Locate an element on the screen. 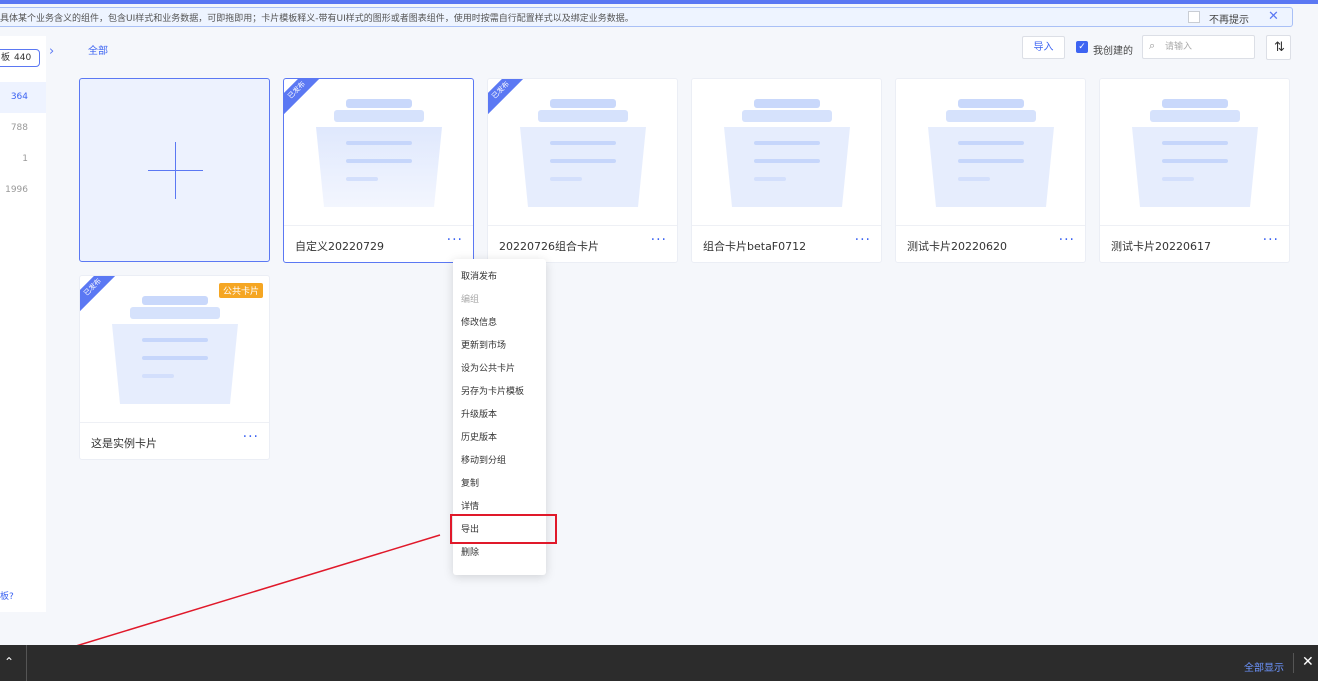 This screenshot has height=681, width=1318. card-6: 已发布 公共卡片 这是实例卡片 ··· is located at coordinates (174, 367).